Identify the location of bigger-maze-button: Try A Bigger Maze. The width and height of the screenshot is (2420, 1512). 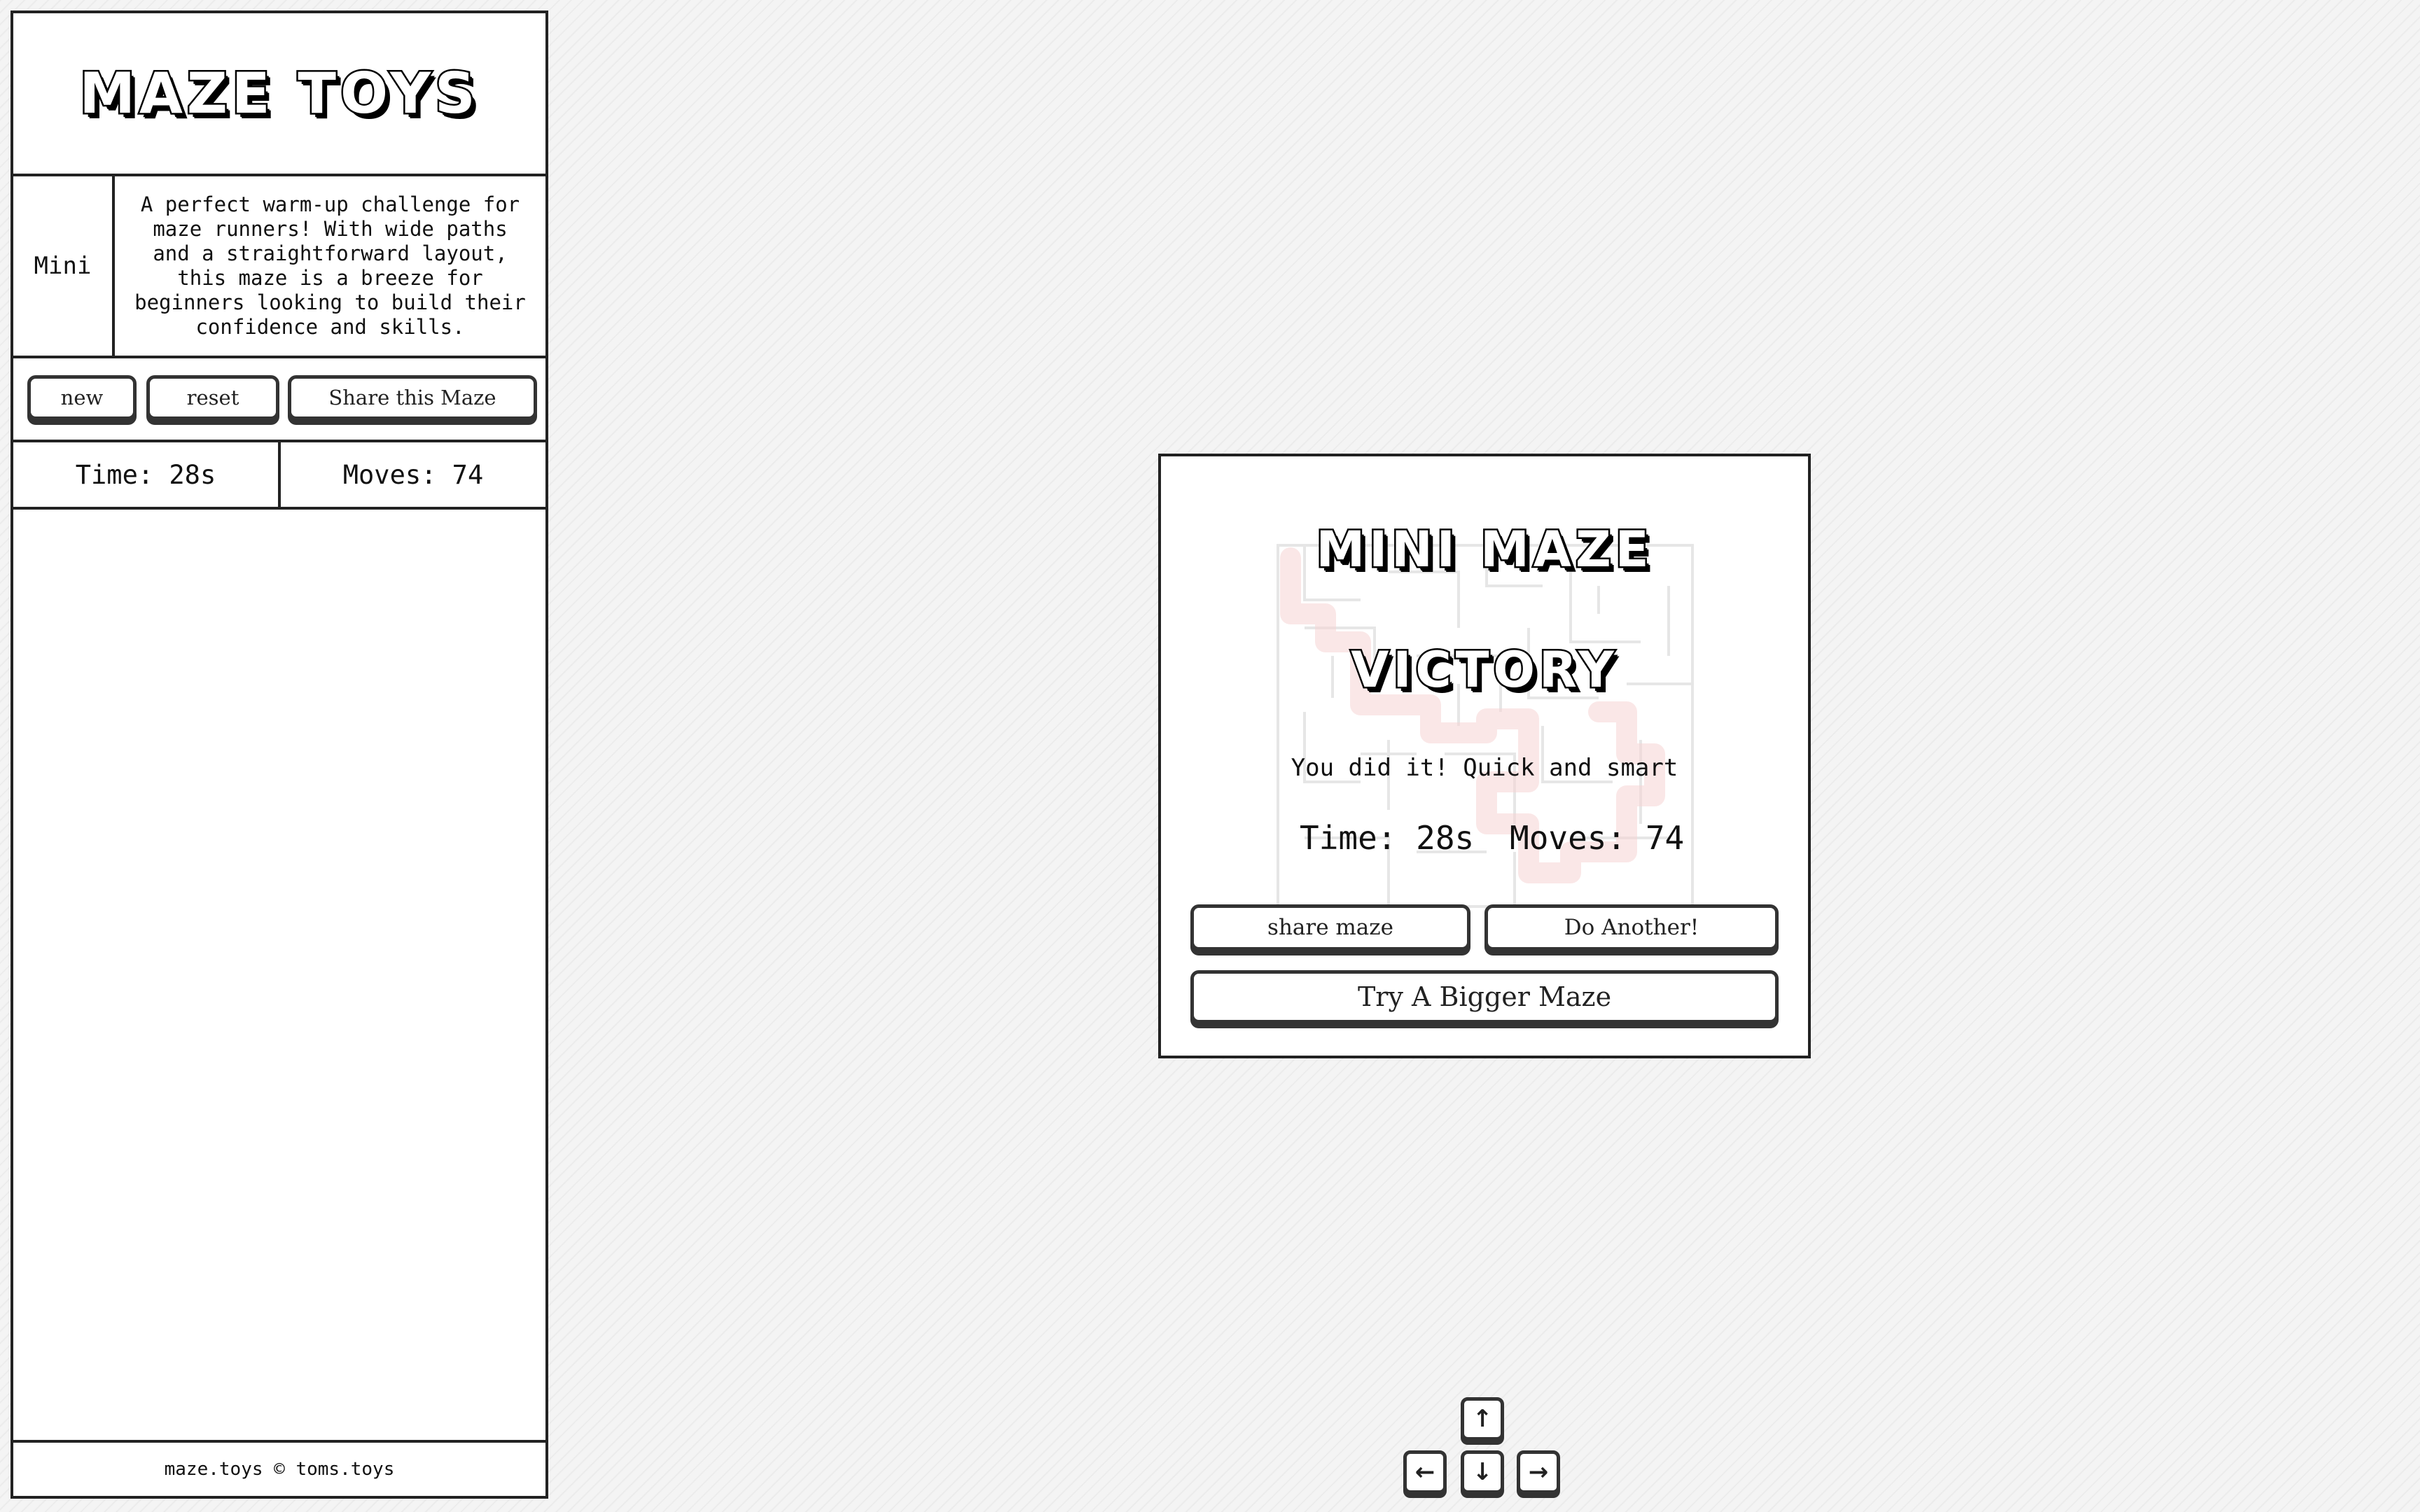
(1484, 996).